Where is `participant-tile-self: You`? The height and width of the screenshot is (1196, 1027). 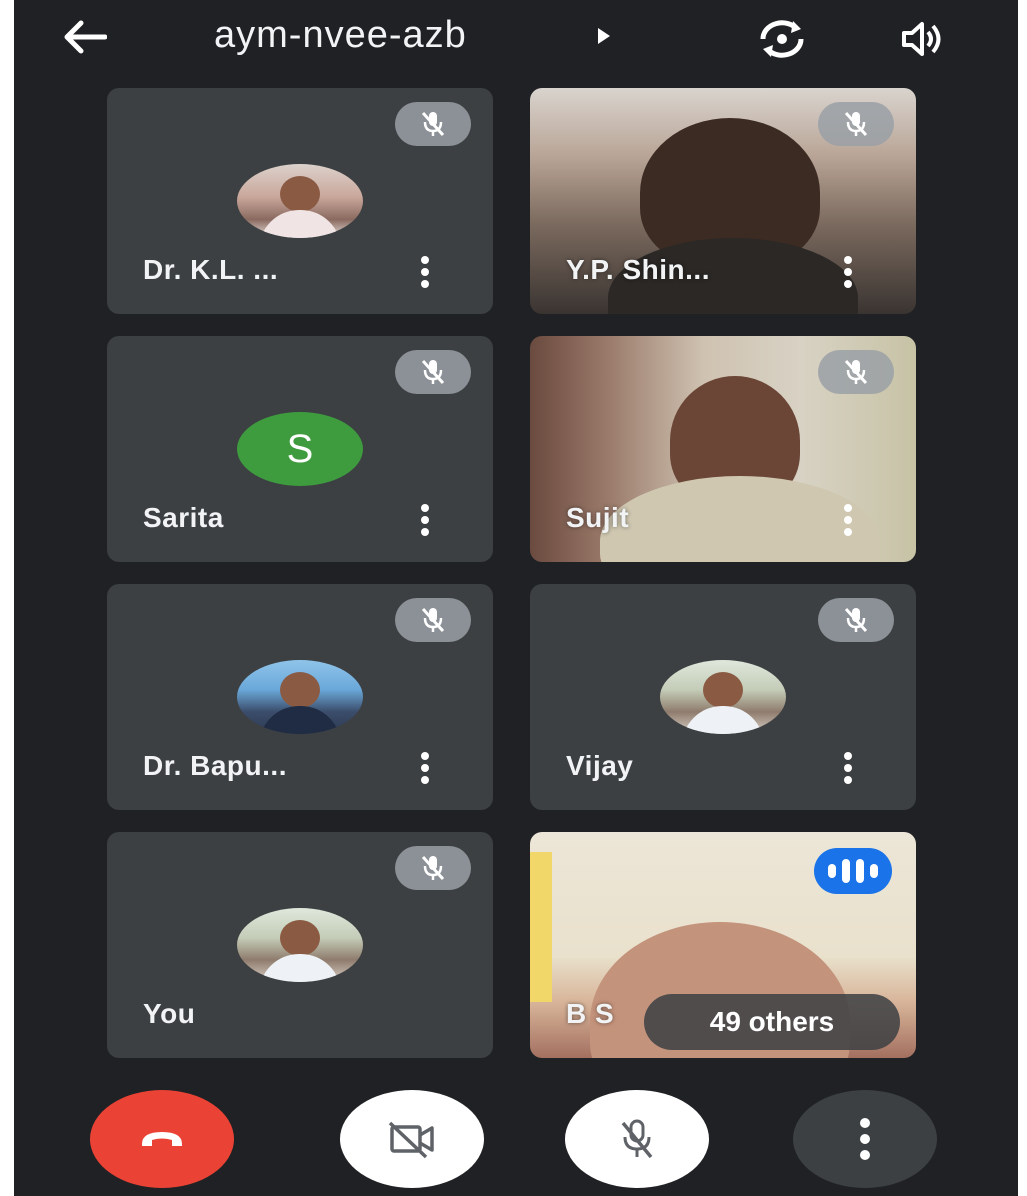 participant-tile-self: You is located at coordinates (300, 945).